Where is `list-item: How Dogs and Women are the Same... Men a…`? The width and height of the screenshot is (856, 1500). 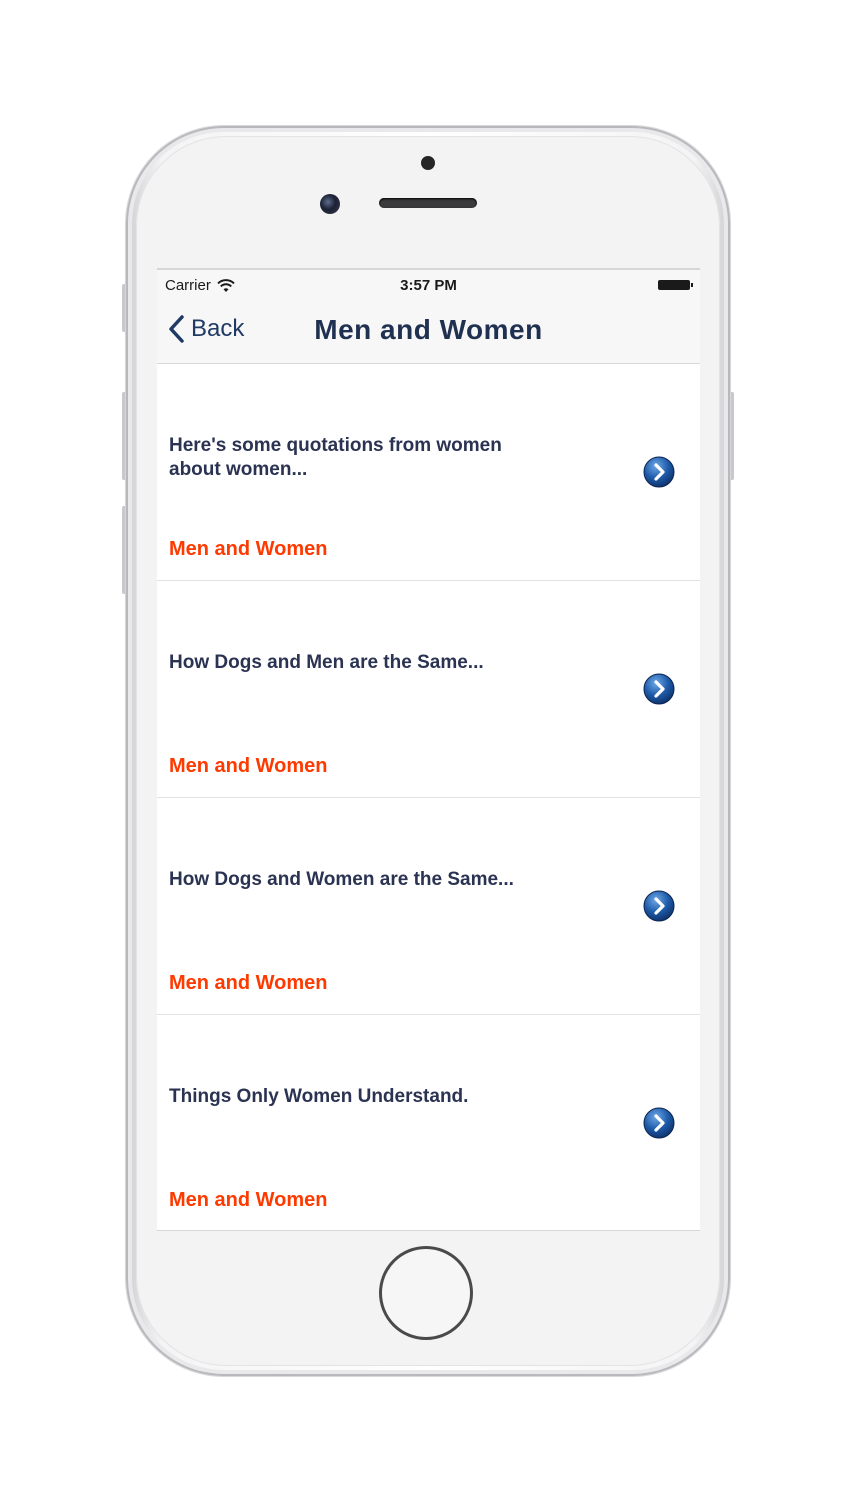
list-item: How Dogs and Women are the Same... Men a… is located at coordinates (428, 906).